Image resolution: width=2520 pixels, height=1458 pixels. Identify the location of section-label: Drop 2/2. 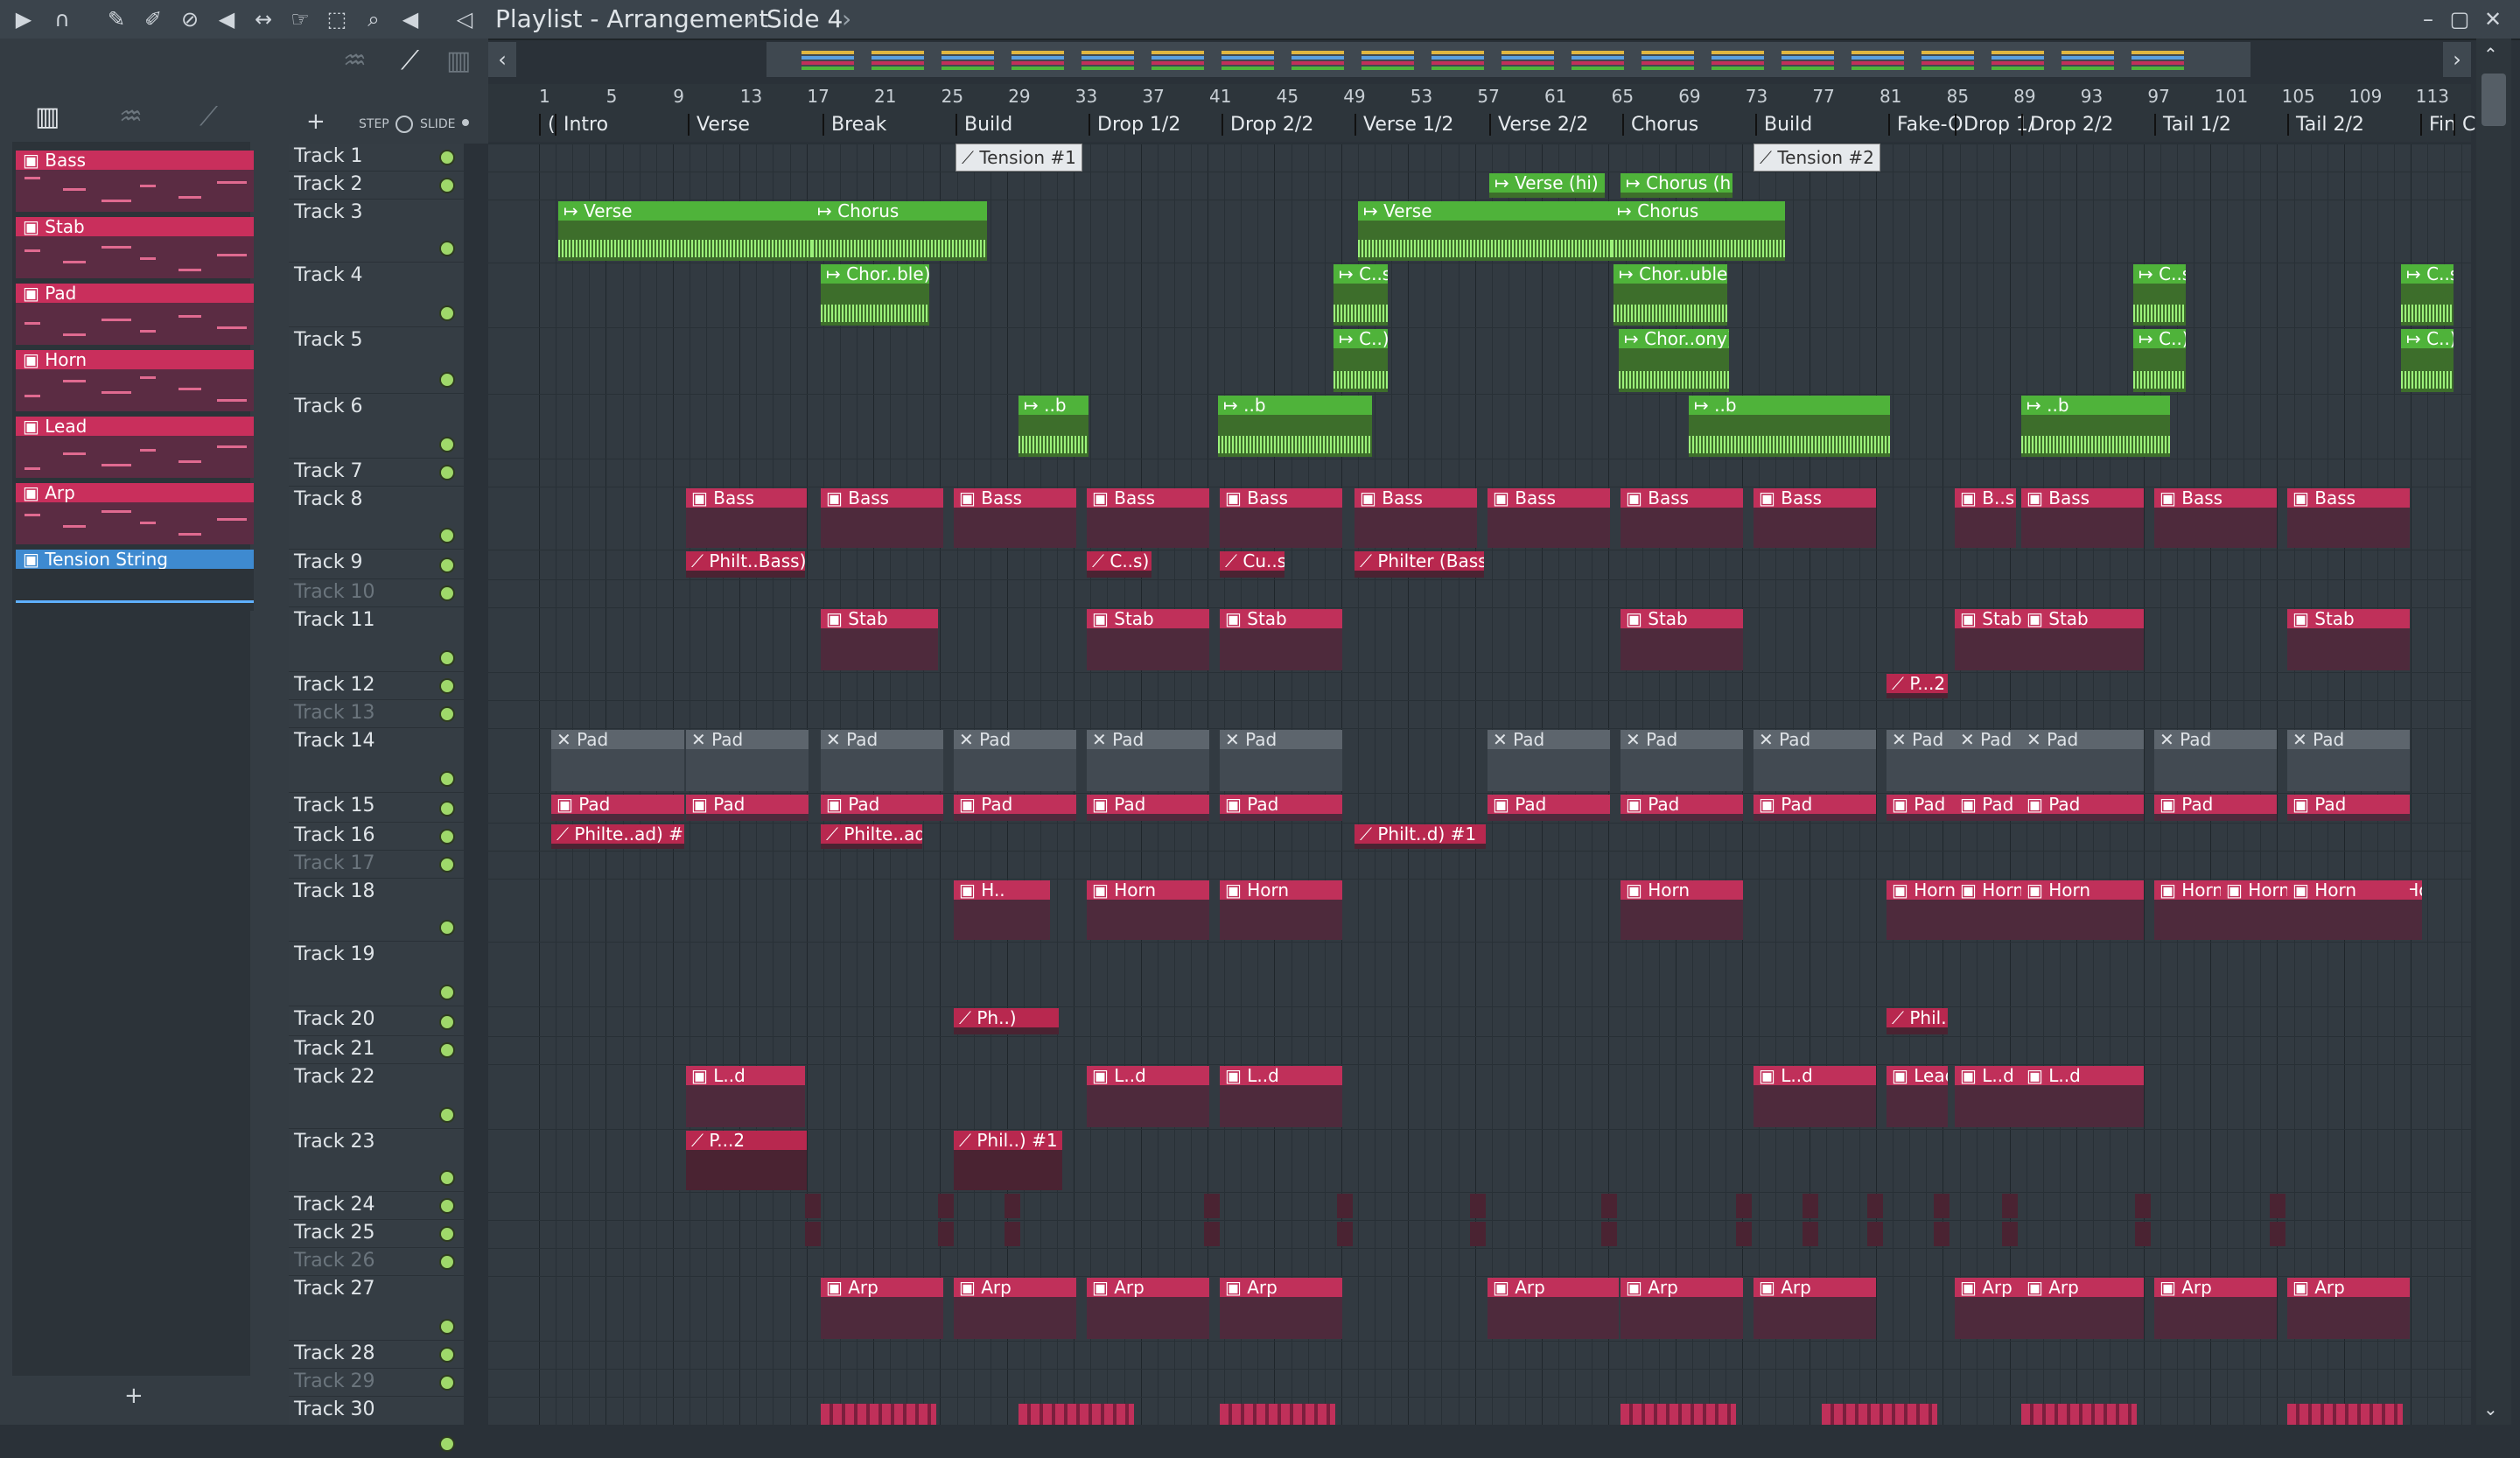
(2067, 125).